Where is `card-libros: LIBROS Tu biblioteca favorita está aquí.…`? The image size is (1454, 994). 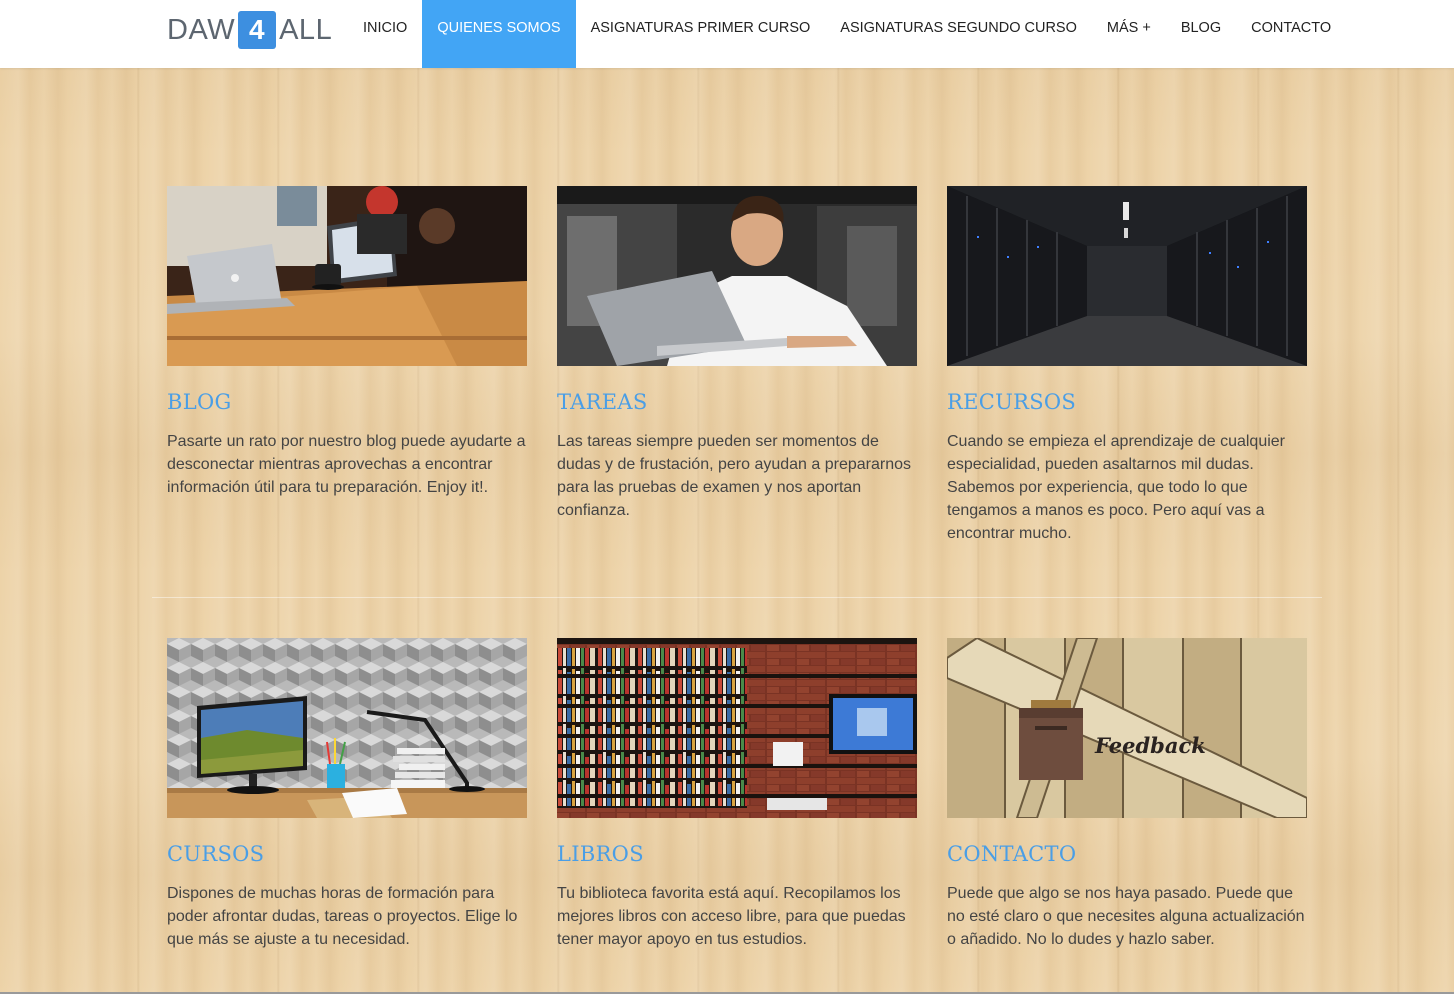
card-libros: LIBROS Tu biblioteca favorita está aquí.… is located at coordinates (737, 794).